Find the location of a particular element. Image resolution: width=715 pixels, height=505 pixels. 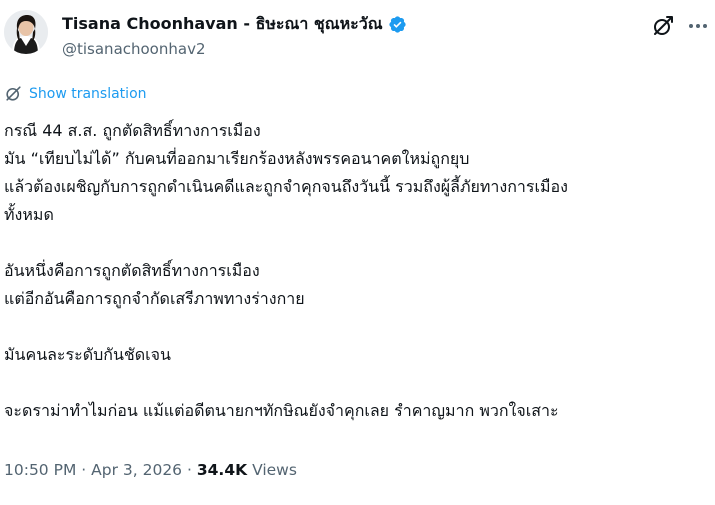

author-handle: @tisanachoonhav2 is located at coordinates (134, 49).